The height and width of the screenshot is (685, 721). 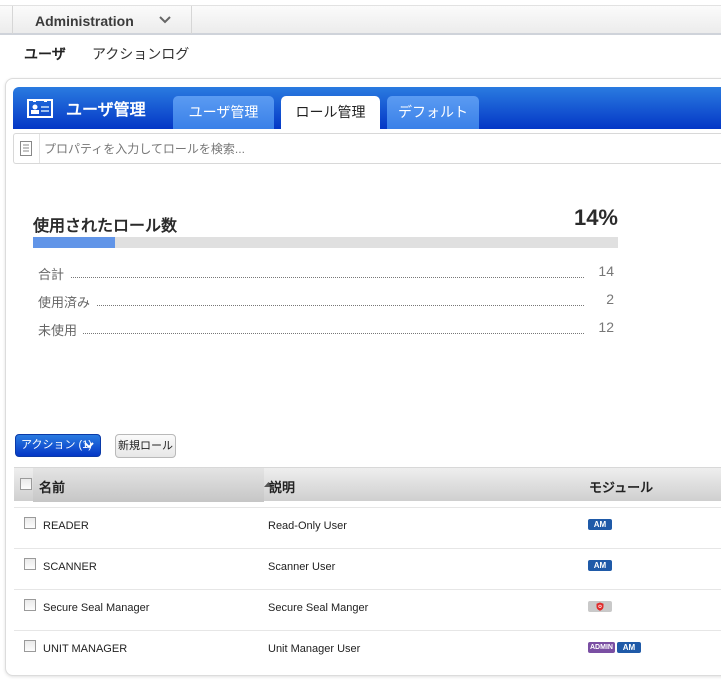 I want to click on module-badges, so click(x=600, y=606).